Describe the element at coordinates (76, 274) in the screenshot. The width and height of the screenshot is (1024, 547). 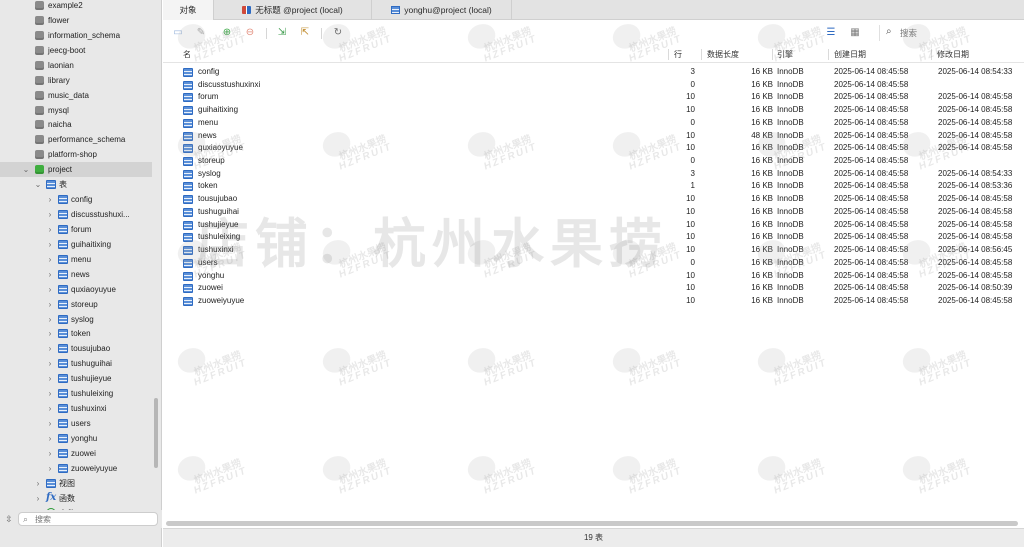
I see `sidebar-table-item: › news` at that location.